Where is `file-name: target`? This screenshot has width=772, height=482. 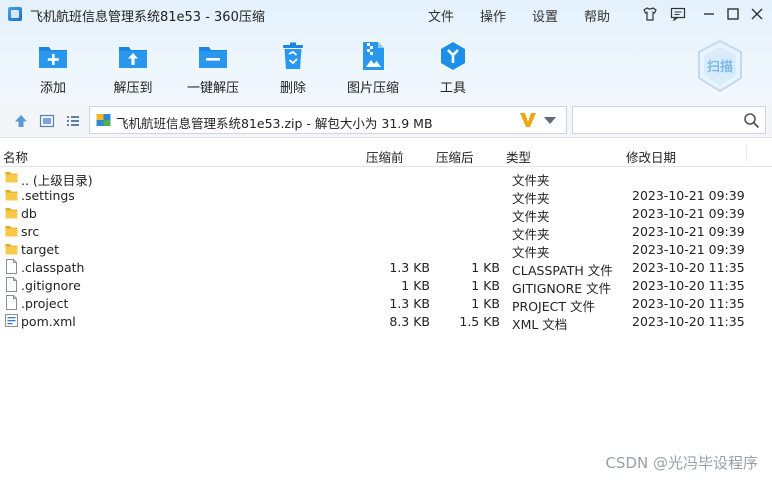 file-name: target is located at coordinates (40, 249).